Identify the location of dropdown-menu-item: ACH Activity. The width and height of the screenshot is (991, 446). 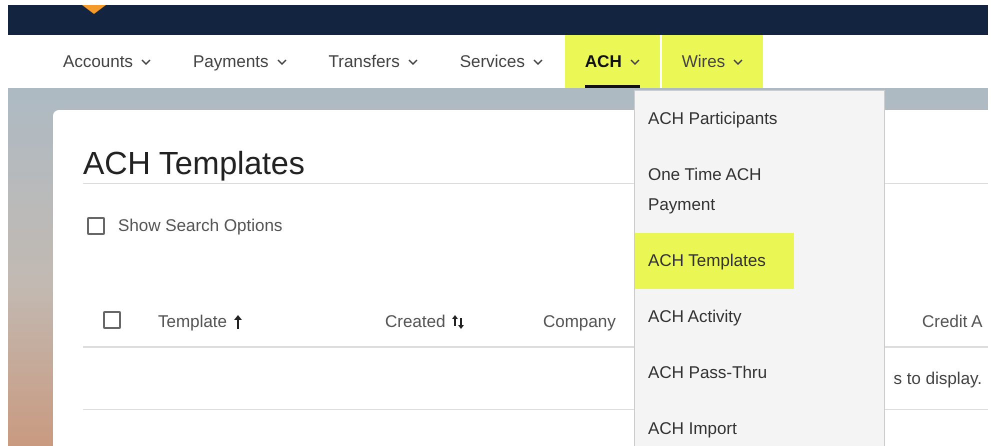
(702, 317).